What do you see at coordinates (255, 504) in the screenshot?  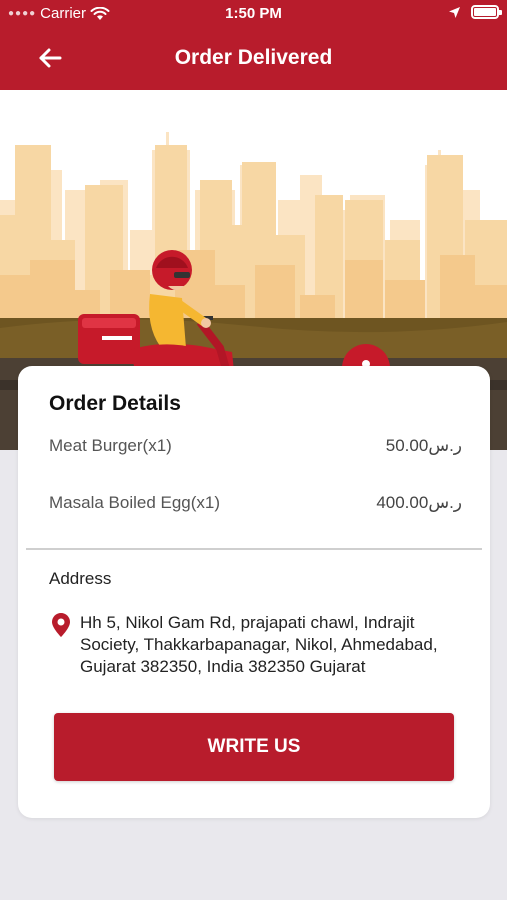 I see `order-item: Masala Boiled Egg(x1) 400.00ر.س` at bounding box center [255, 504].